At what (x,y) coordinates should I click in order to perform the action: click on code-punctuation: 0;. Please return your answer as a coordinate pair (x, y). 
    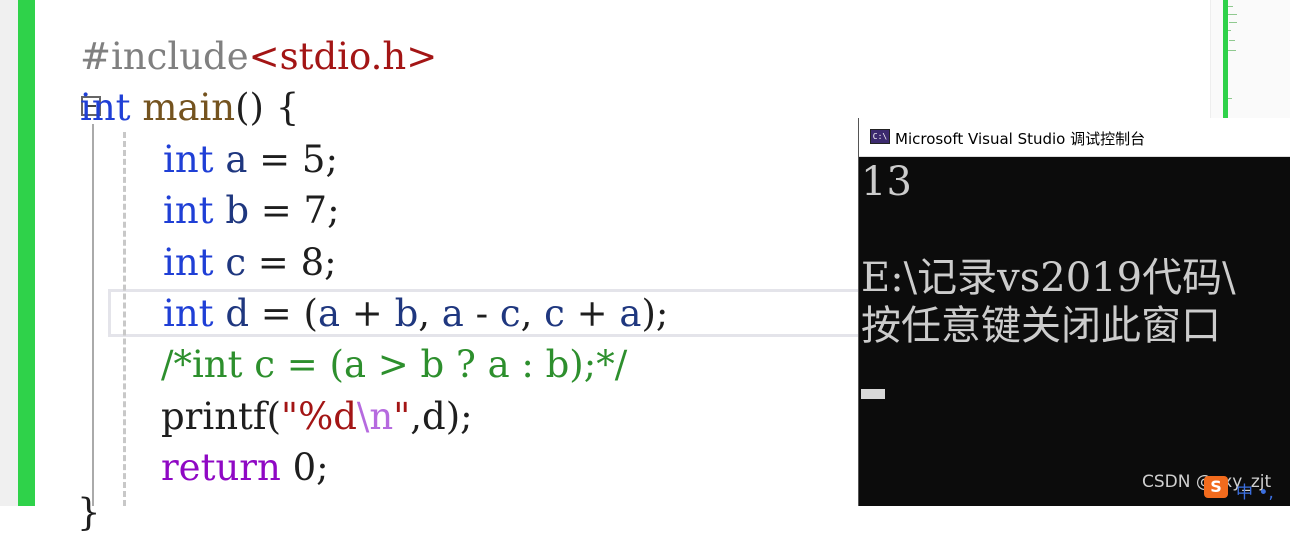
    Looking at the image, I should click on (304, 467).